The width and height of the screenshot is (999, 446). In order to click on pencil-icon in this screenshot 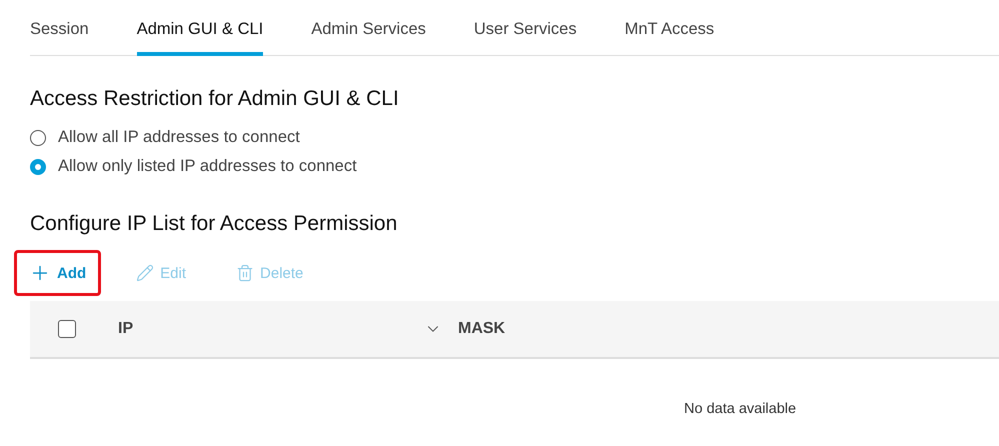, I will do `click(145, 273)`.